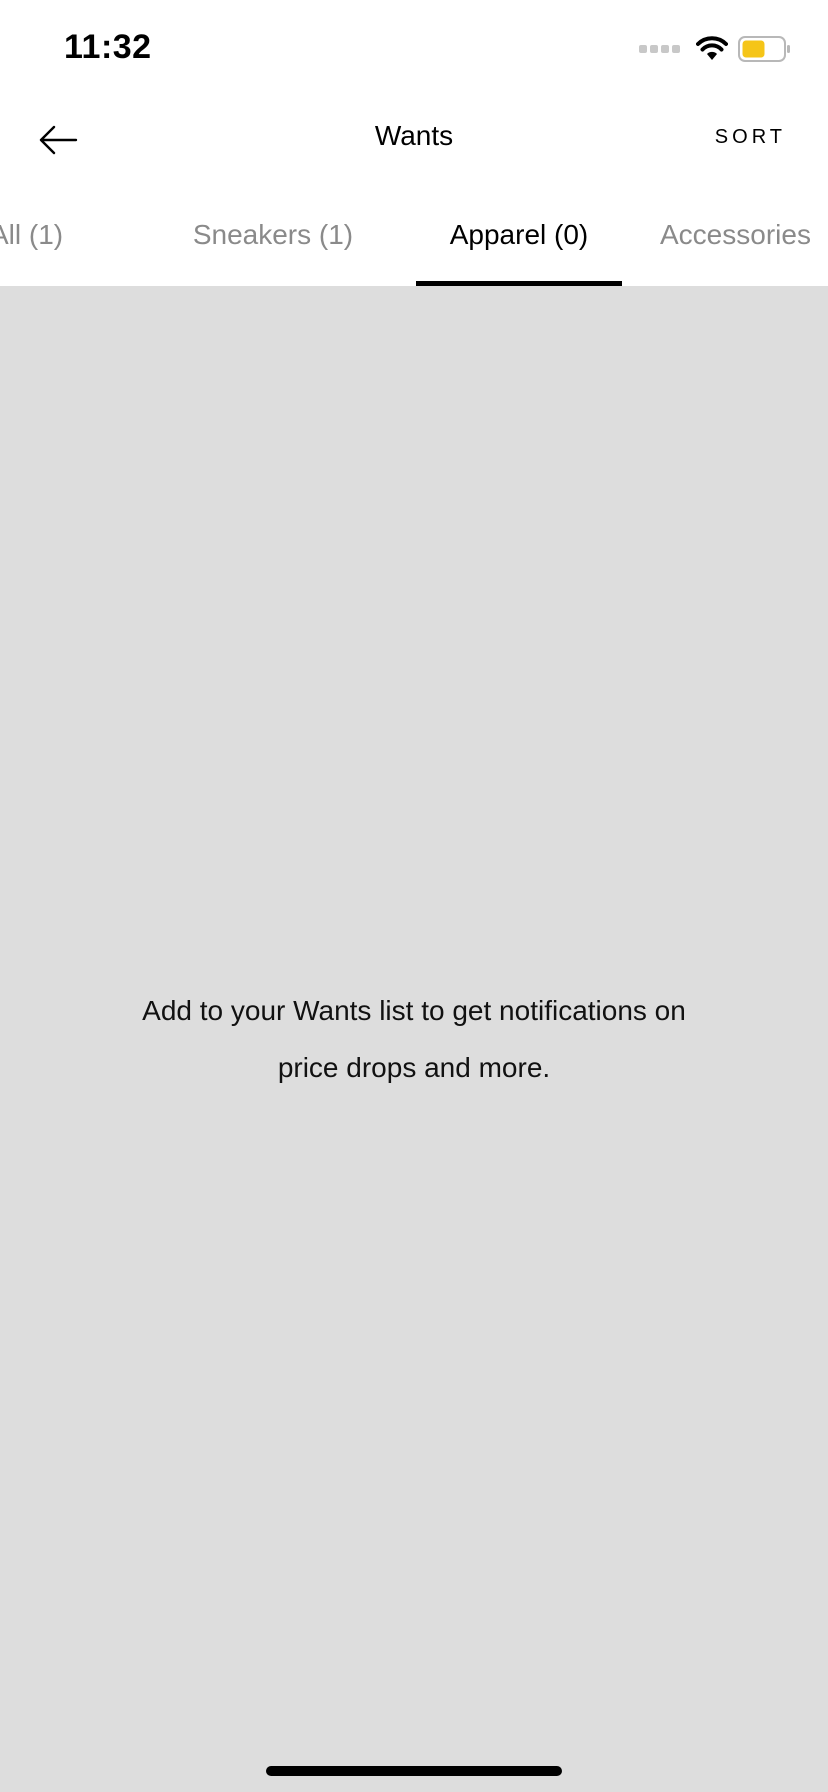 The width and height of the screenshot is (828, 1792). Describe the element at coordinates (750, 137) in the screenshot. I see `sort-button: SORT` at that location.